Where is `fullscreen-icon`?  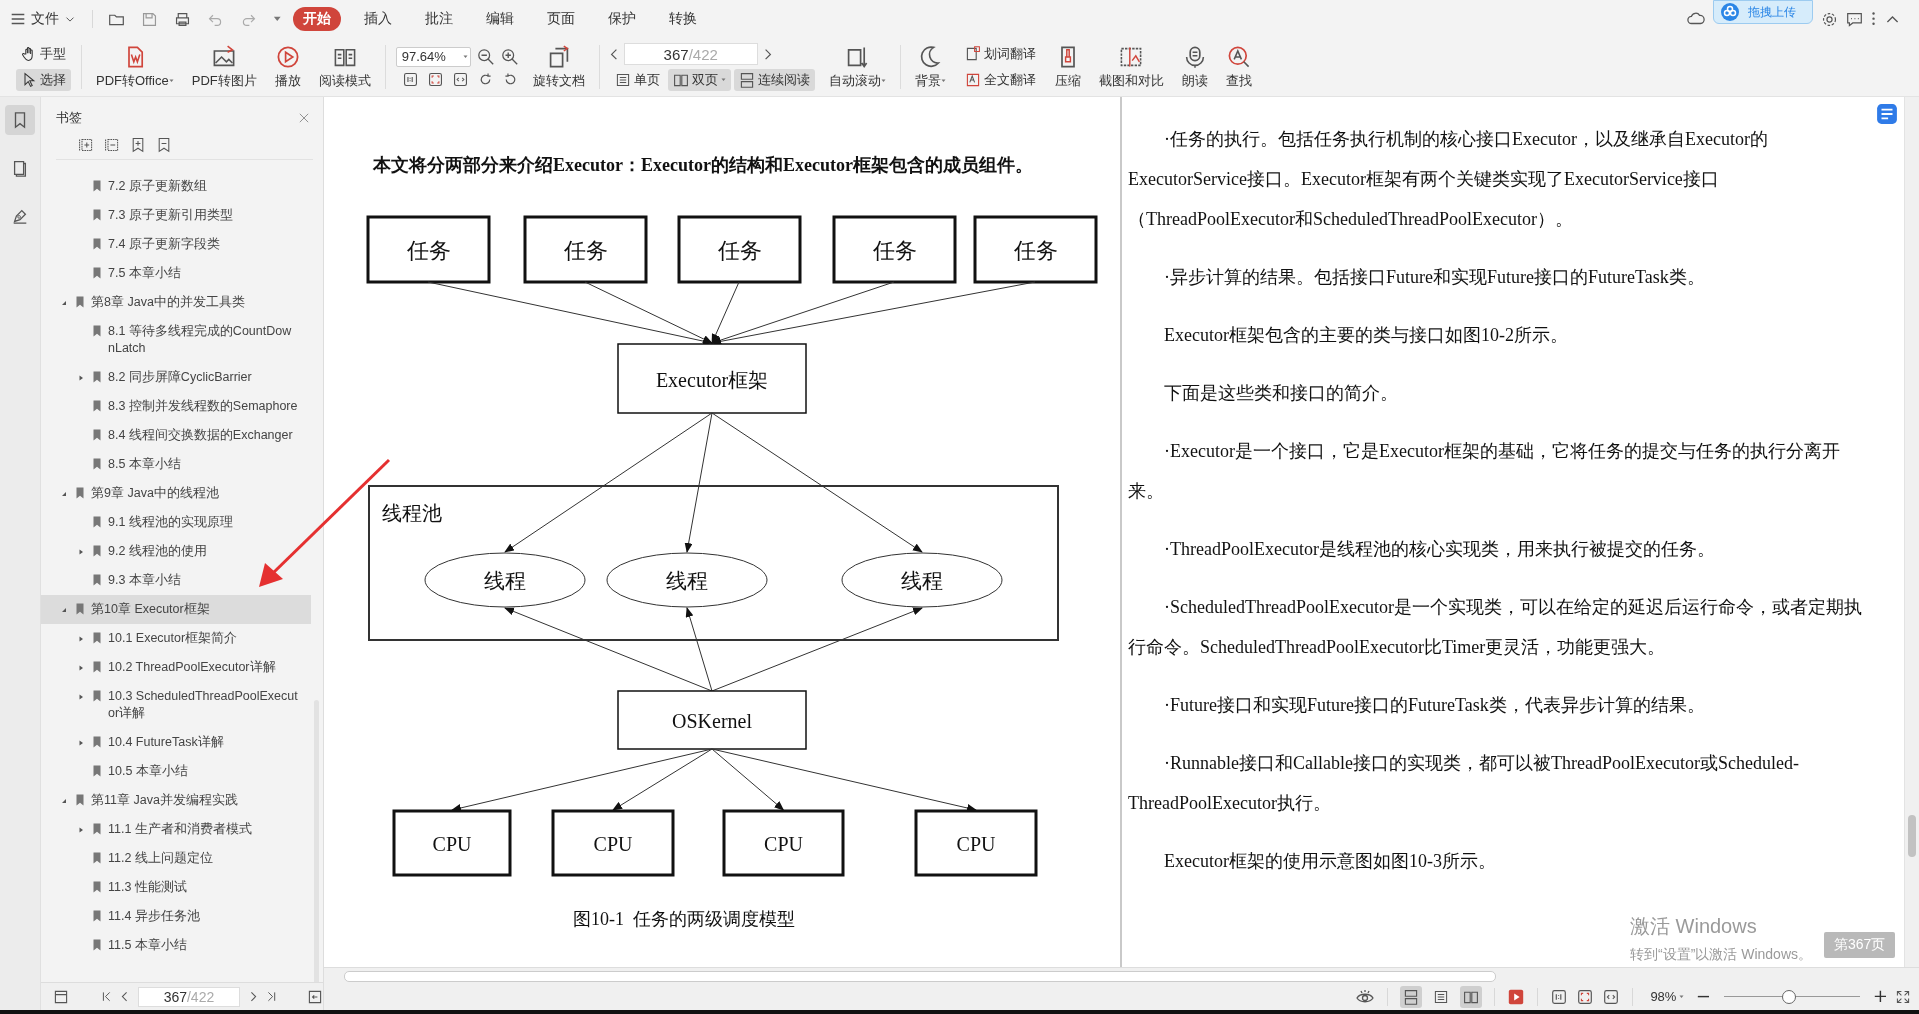
fullscreen-icon is located at coordinates (1903, 996).